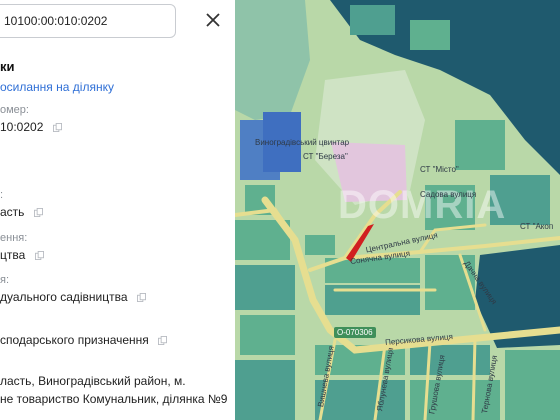 The height and width of the screenshot is (420, 560). I want to click on map-label-st-beryoza: СТ "Береза", so click(325, 156).